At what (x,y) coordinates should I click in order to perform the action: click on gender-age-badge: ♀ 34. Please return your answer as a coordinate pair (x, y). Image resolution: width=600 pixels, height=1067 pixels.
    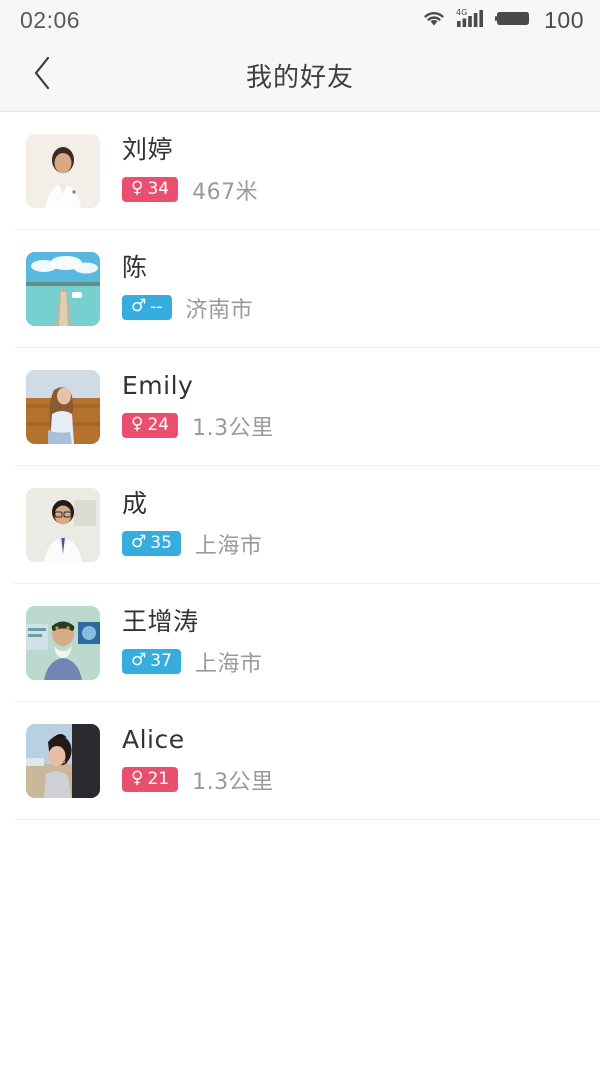
    Looking at the image, I should click on (150, 190).